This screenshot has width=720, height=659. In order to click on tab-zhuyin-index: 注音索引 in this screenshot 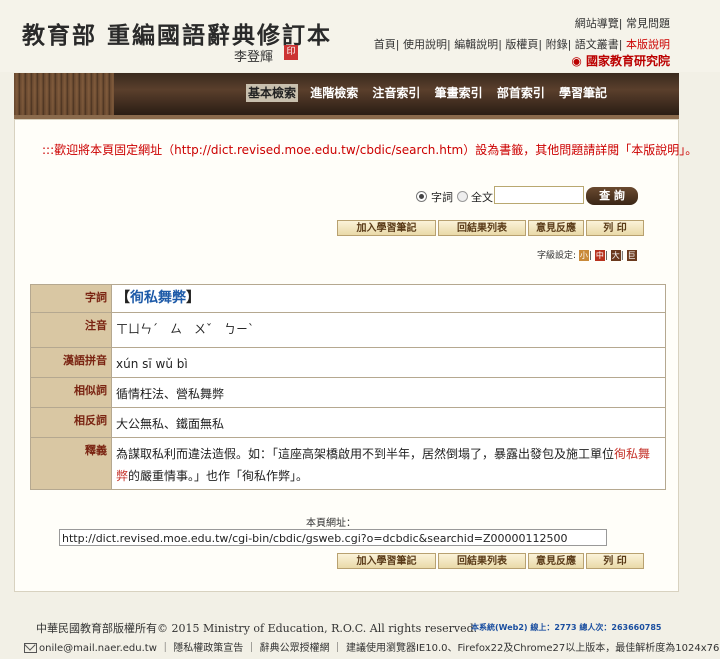, I will do `click(396, 93)`.